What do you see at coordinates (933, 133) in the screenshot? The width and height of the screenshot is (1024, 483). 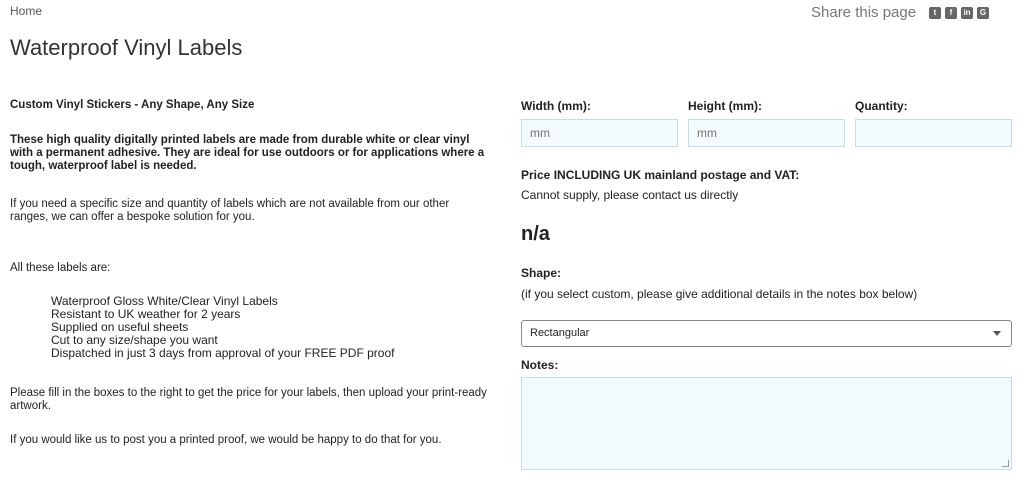 I see `quantity-input` at bounding box center [933, 133].